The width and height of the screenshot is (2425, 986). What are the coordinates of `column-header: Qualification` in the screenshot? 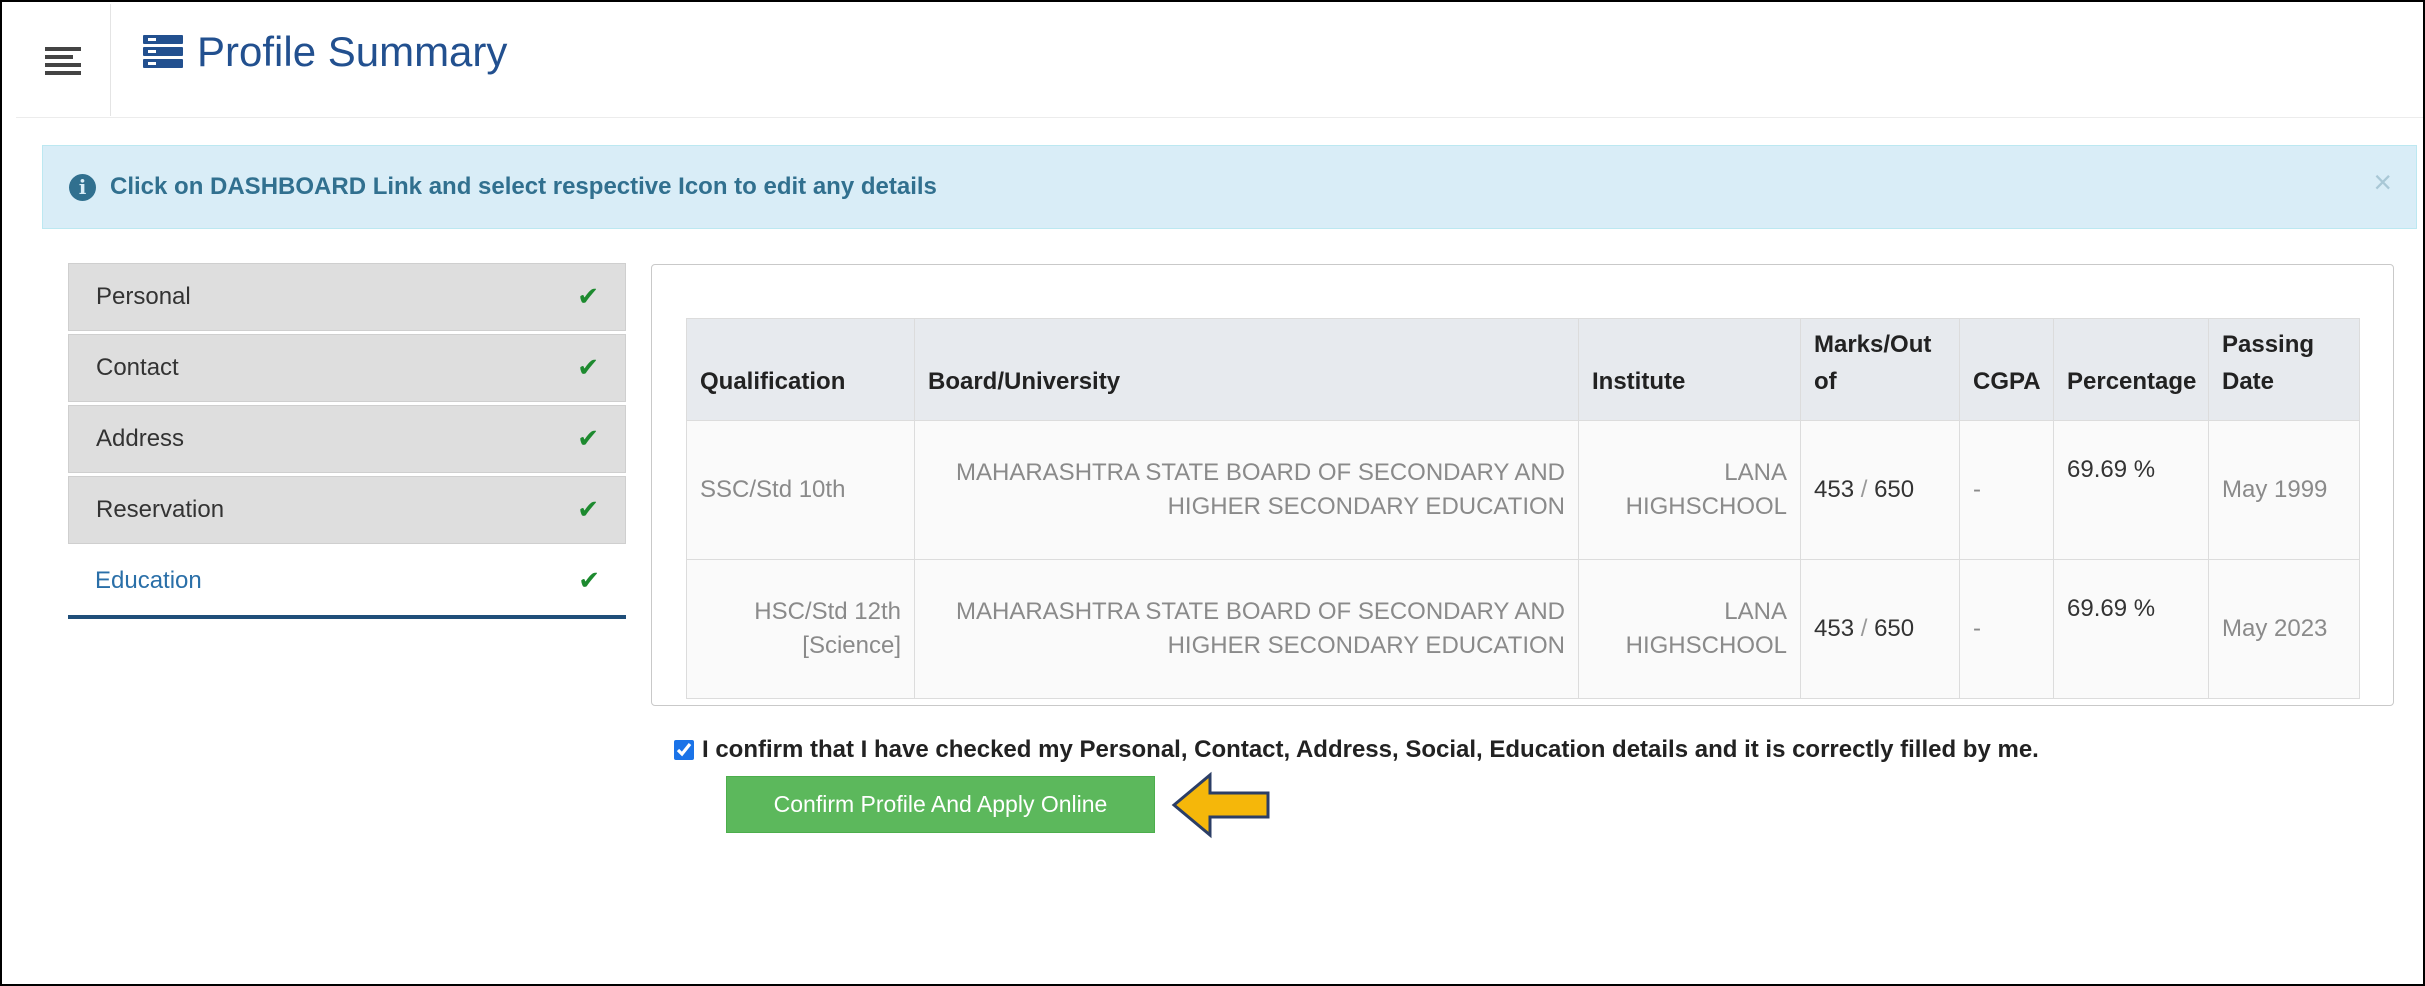 It's located at (800, 369).